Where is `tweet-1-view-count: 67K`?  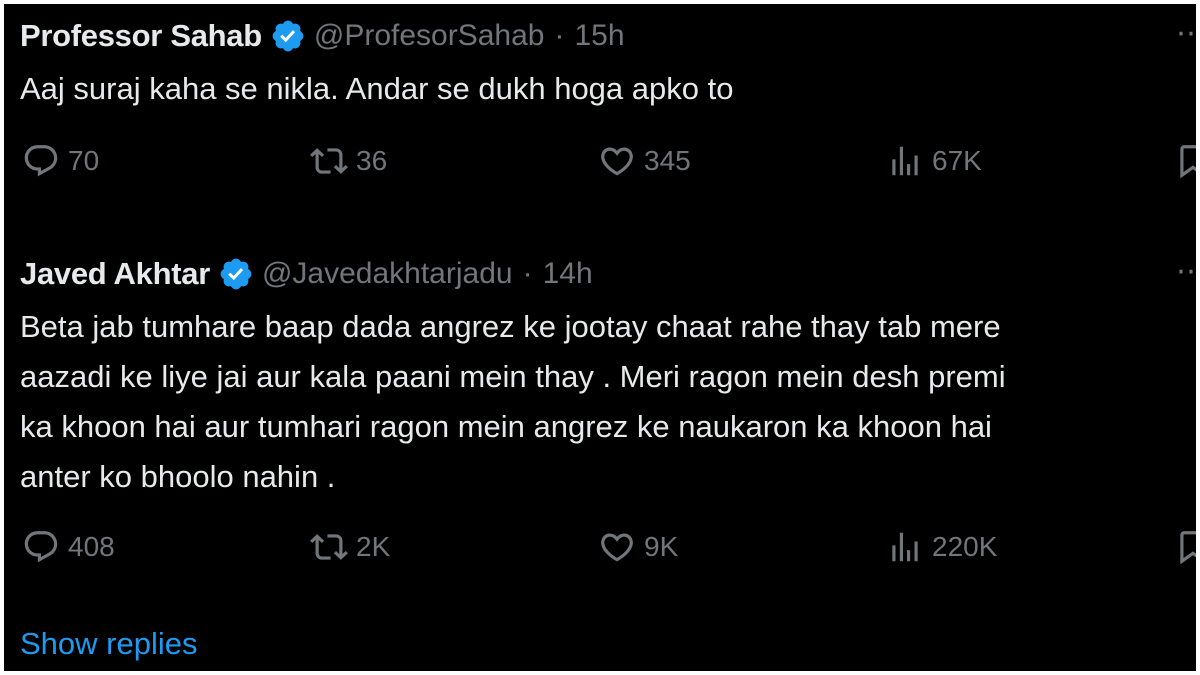 tweet-1-view-count: 67K is located at coordinates (957, 160).